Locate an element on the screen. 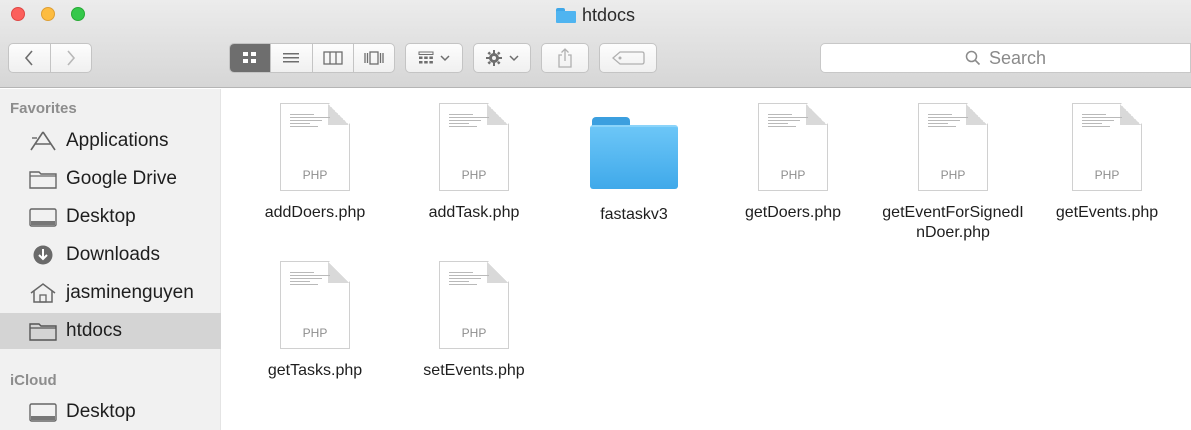 The width and height of the screenshot is (1191, 430). navigation-buttons is located at coordinates (50, 58).